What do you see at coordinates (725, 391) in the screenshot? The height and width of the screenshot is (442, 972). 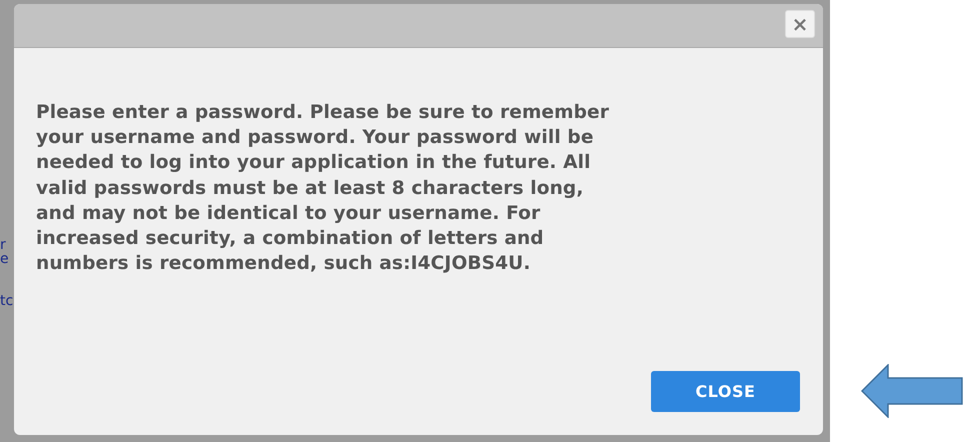 I see `close-button: CLOSE` at bounding box center [725, 391].